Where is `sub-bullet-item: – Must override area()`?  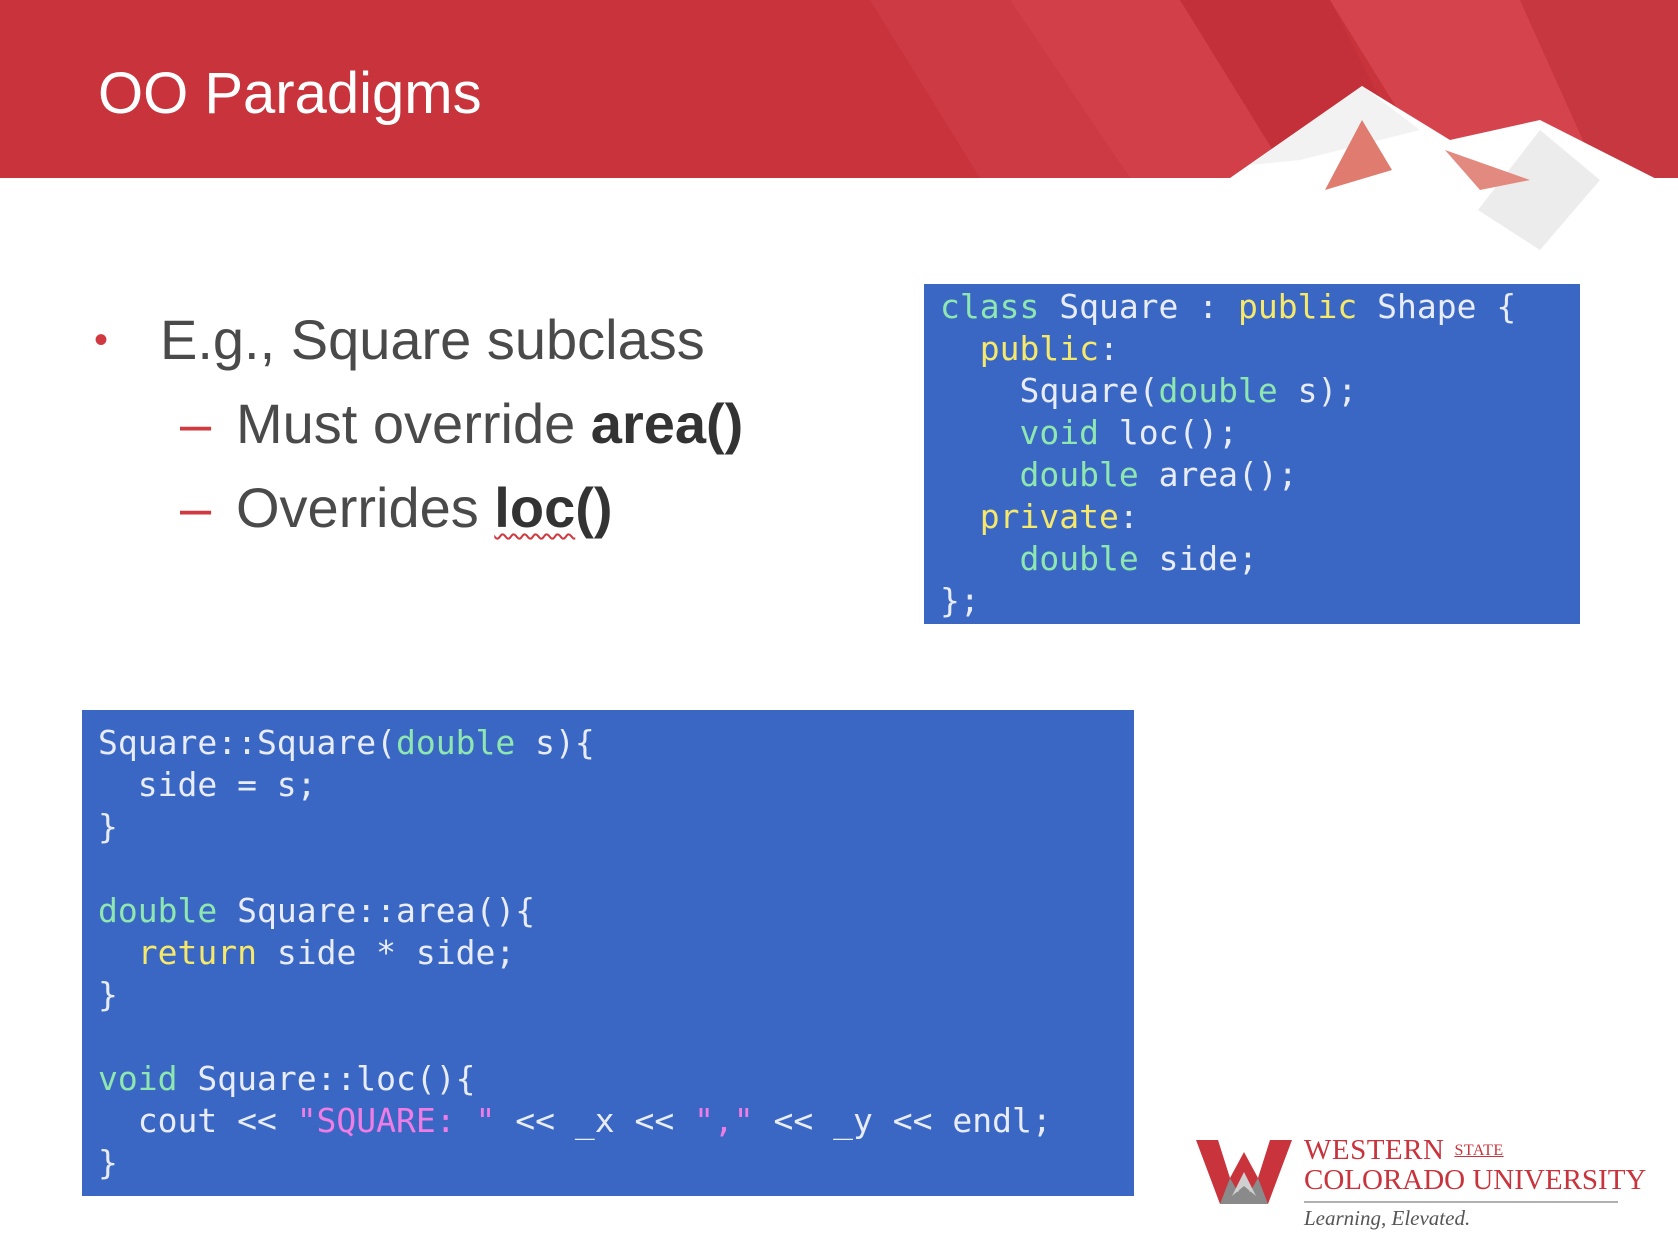 sub-bullet-item: – Must override area() is located at coordinates (517, 424).